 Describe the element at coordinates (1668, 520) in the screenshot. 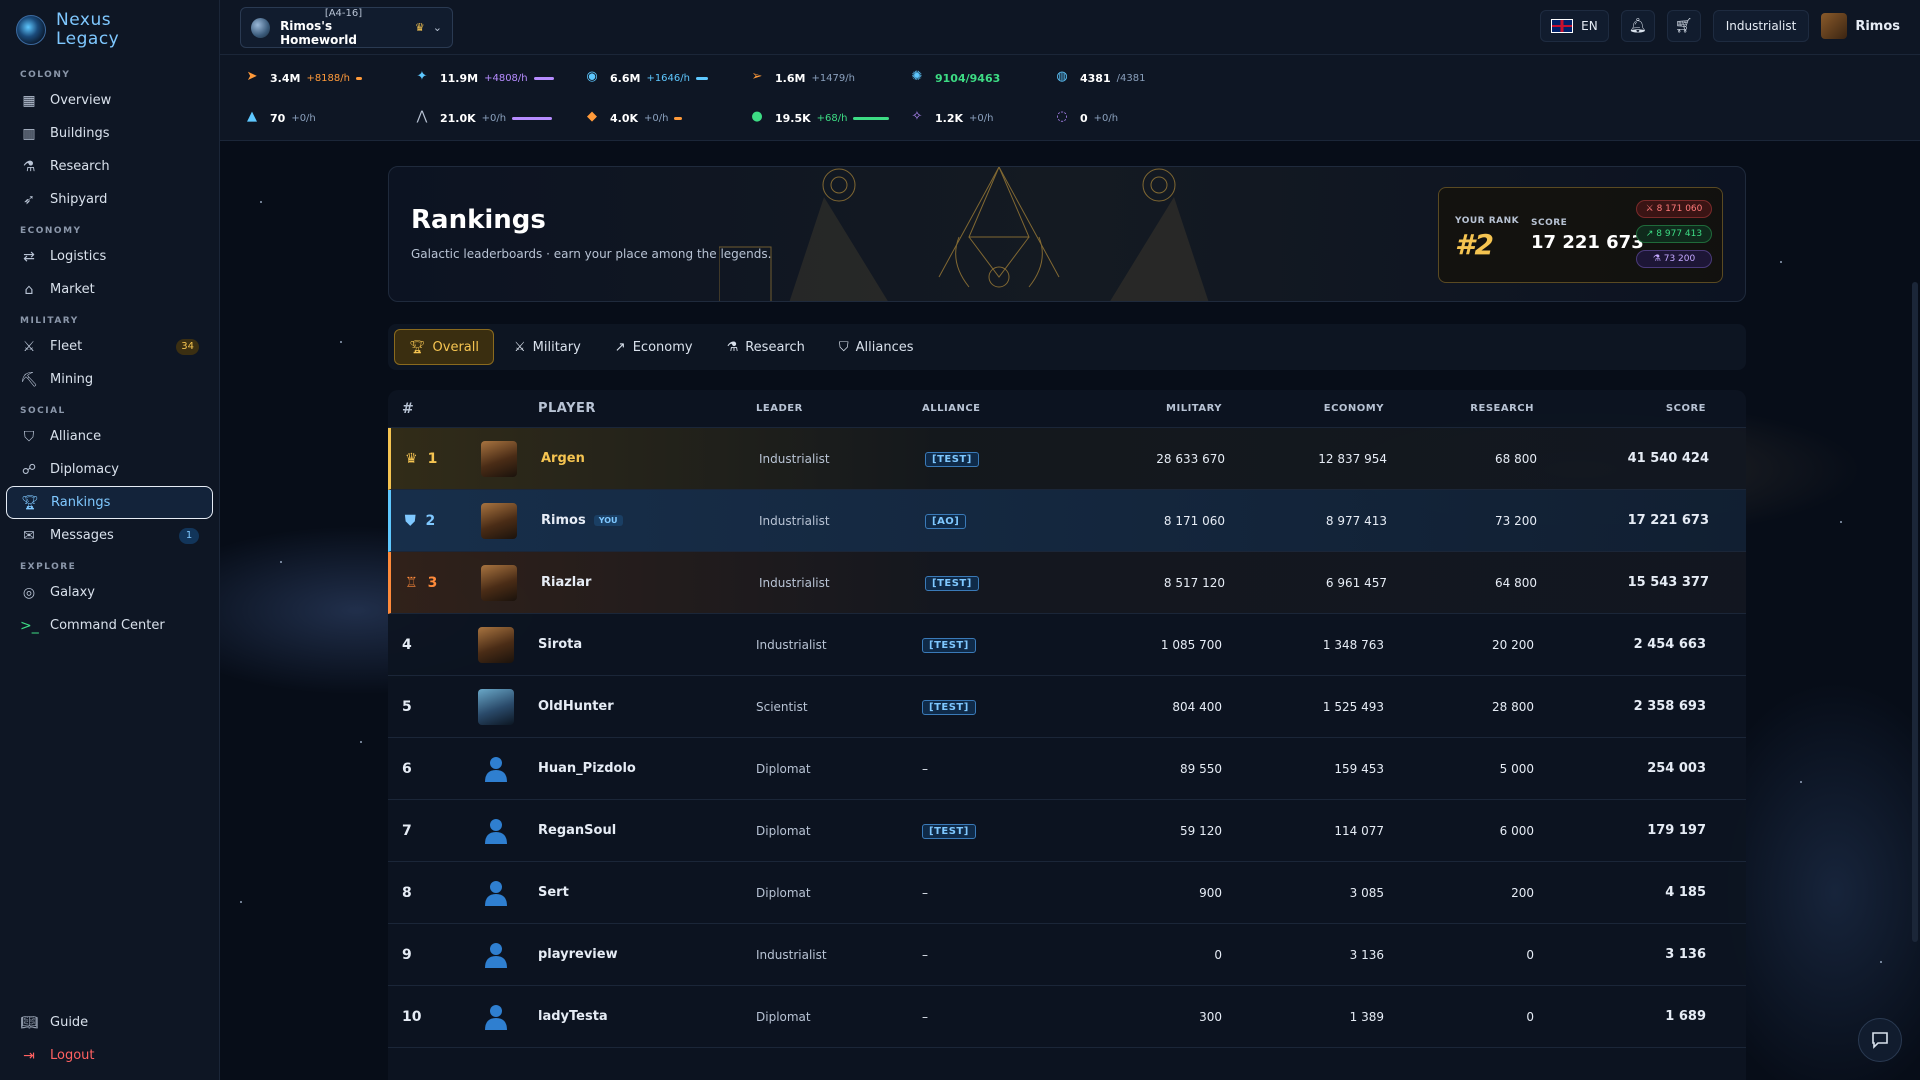

I see `total-score: 17 221 673` at that location.